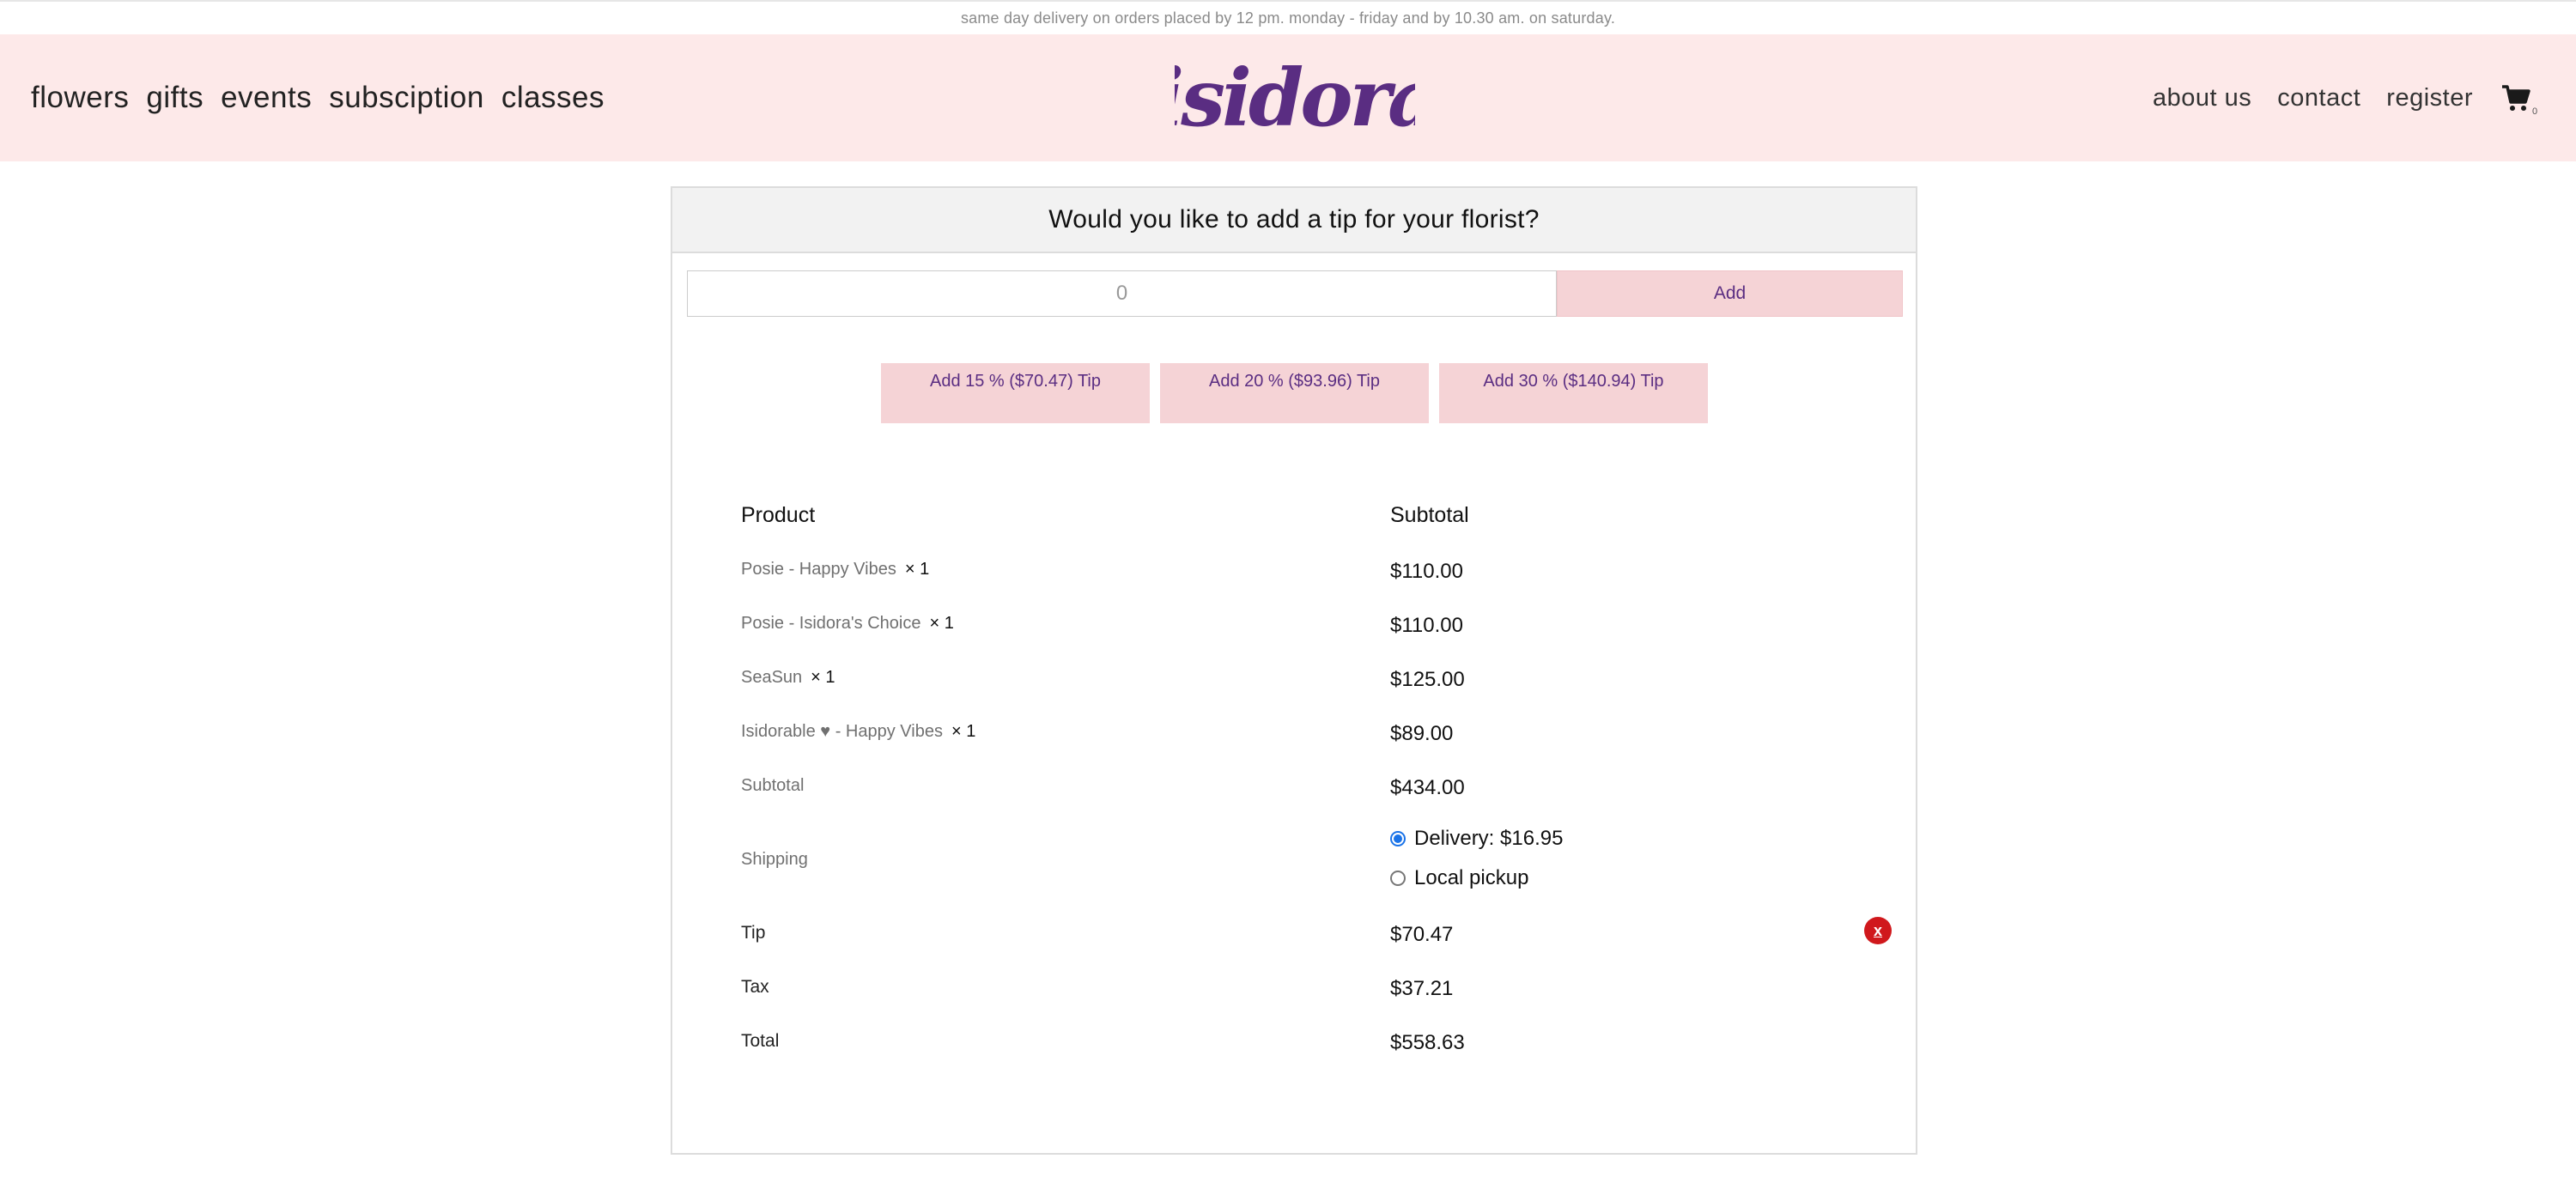 This screenshot has width=2576, height=1183. What do you see at coordinates (1427, 788) in the screenshot?
I see `subtotal-value: $434.00` at bounding box center [1427, 788].